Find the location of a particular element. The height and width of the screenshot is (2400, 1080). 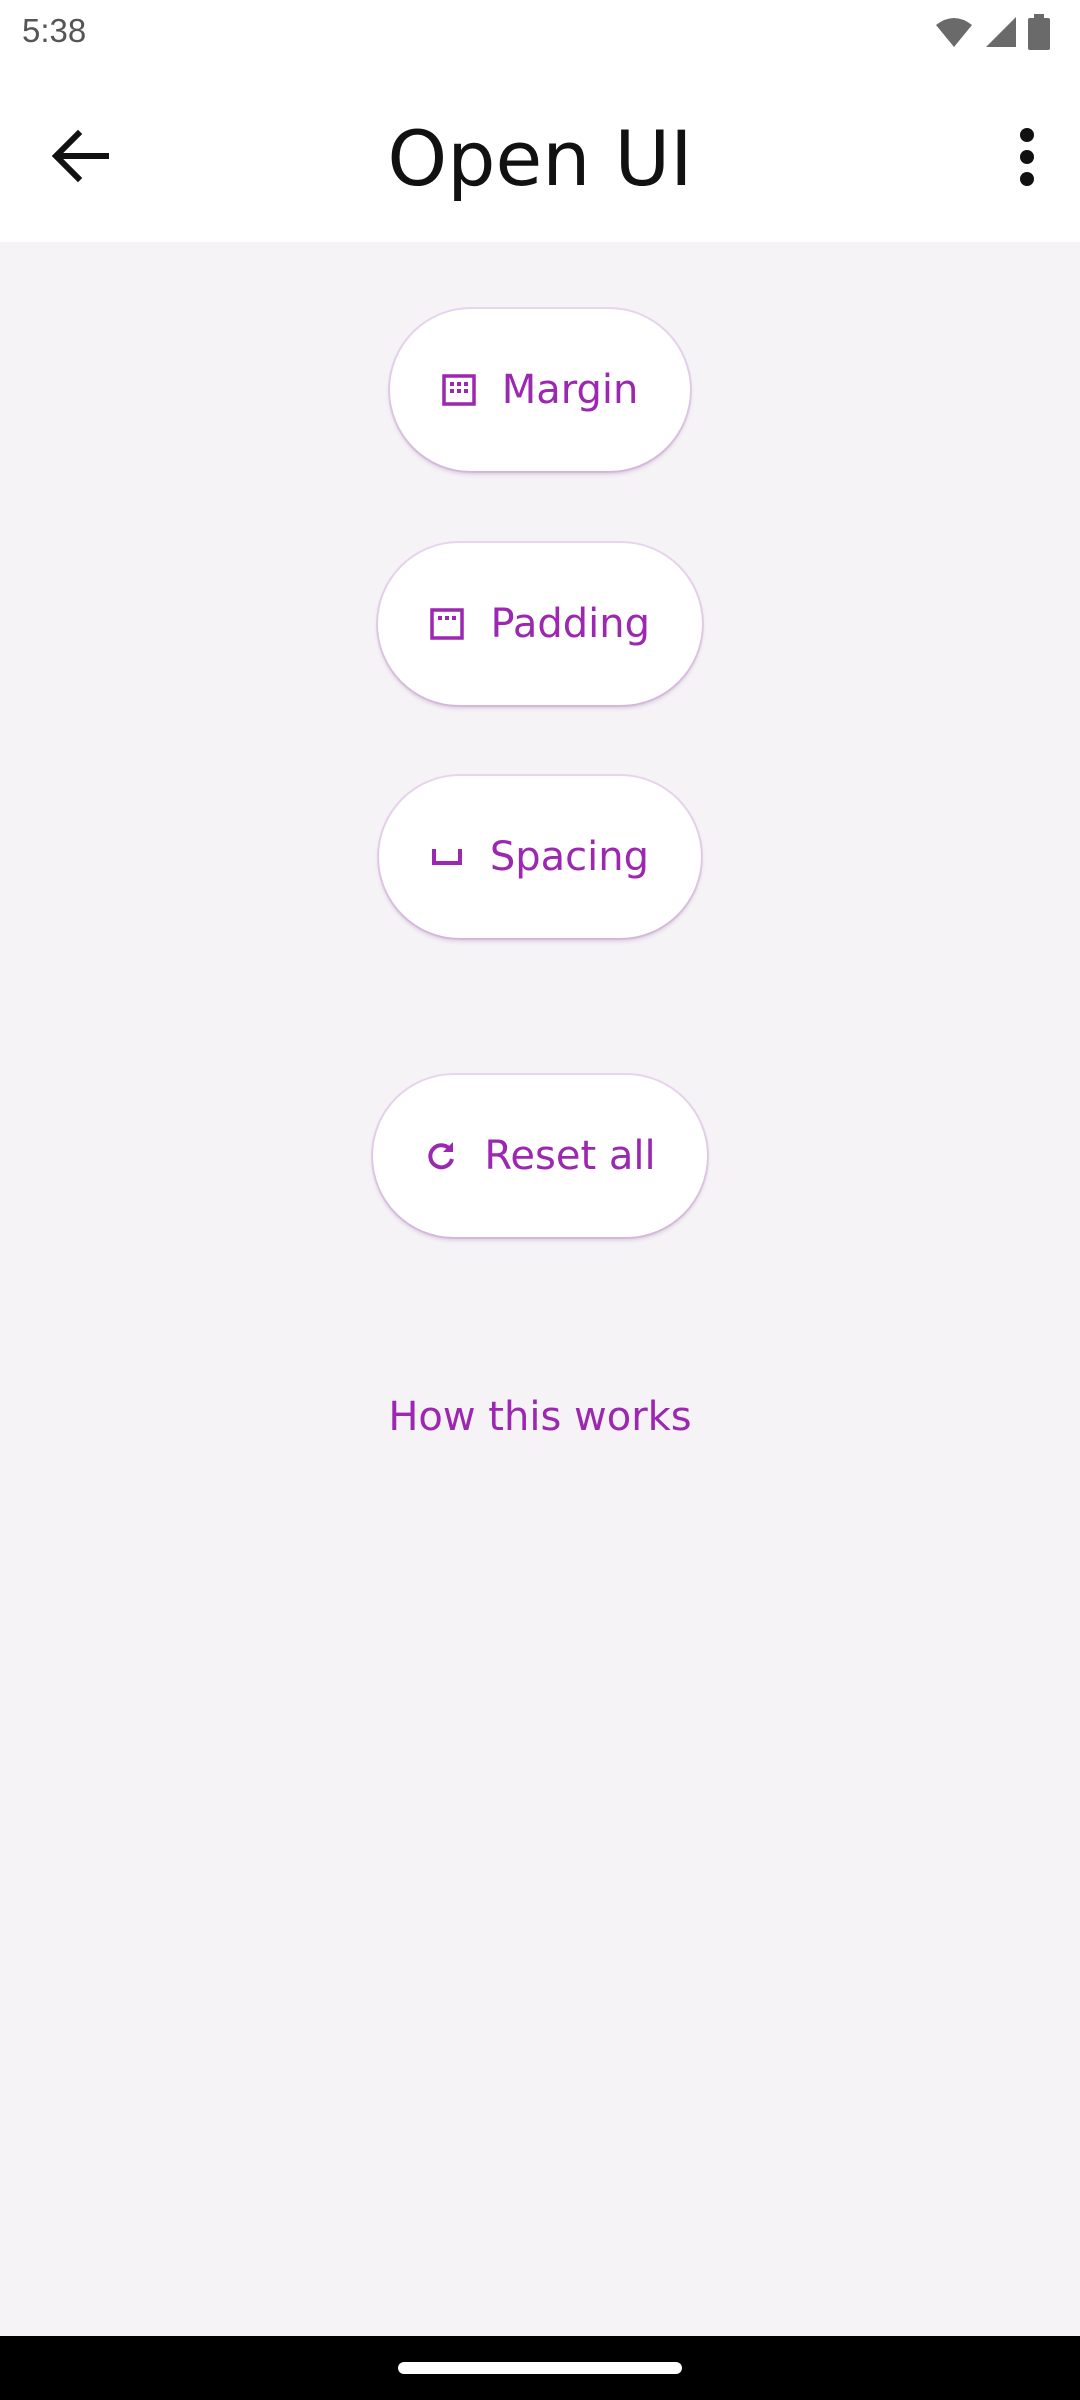

status-bar: 5:38 is located at coordinates (540, 32).